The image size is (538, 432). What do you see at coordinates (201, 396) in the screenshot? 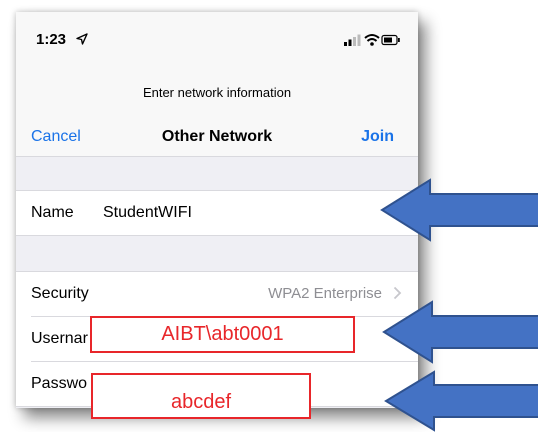
I see `password-annotation: abcdef` at bounding box center [201, 396].